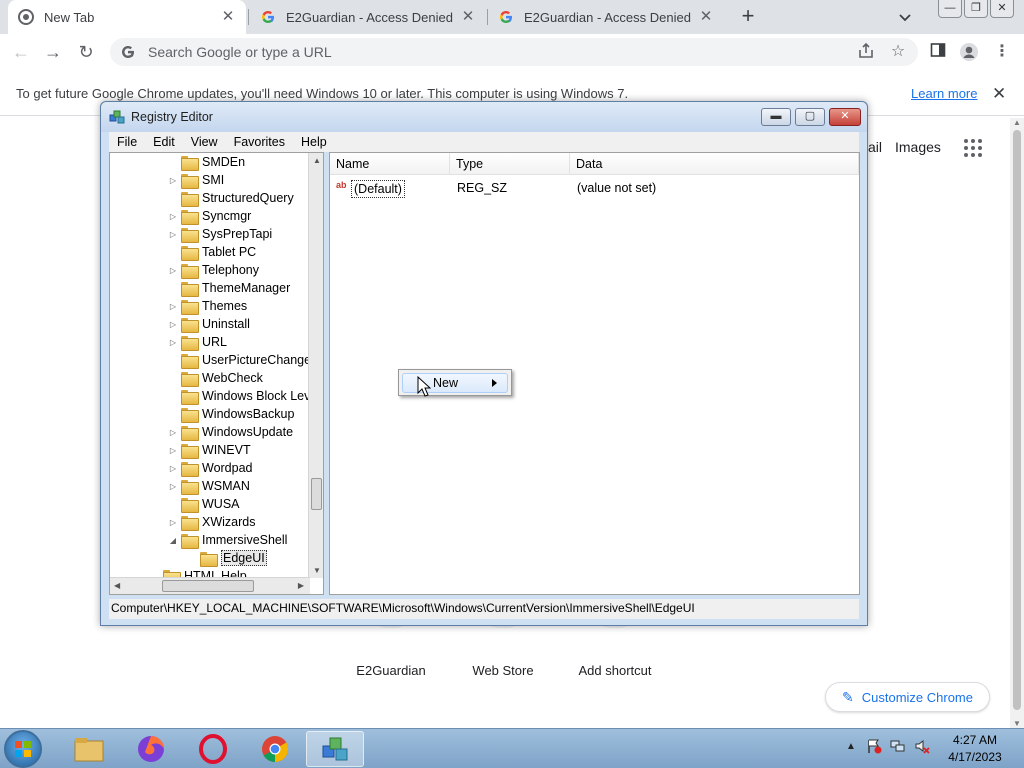  What do you see at coordinates (21, 52) in the screenshot?
I see `back-arrow-icon: ←` at bounding box center [21, 52].